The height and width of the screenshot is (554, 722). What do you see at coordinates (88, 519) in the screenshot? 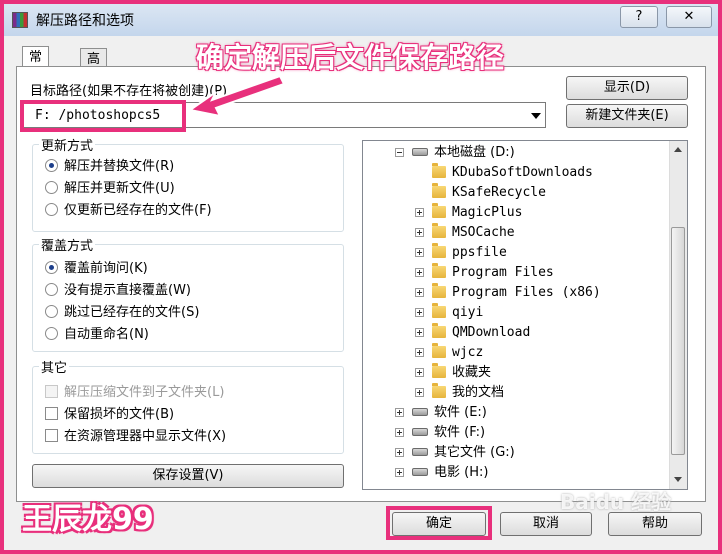
I see `author-watermark: 王辰龙99` at bounding box center [88, 519].